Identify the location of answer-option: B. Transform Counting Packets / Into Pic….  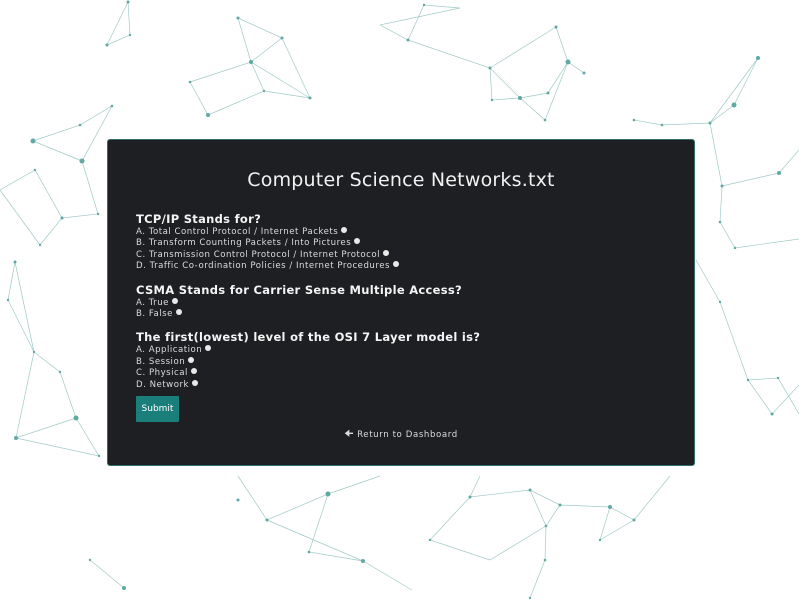
(406, 243).